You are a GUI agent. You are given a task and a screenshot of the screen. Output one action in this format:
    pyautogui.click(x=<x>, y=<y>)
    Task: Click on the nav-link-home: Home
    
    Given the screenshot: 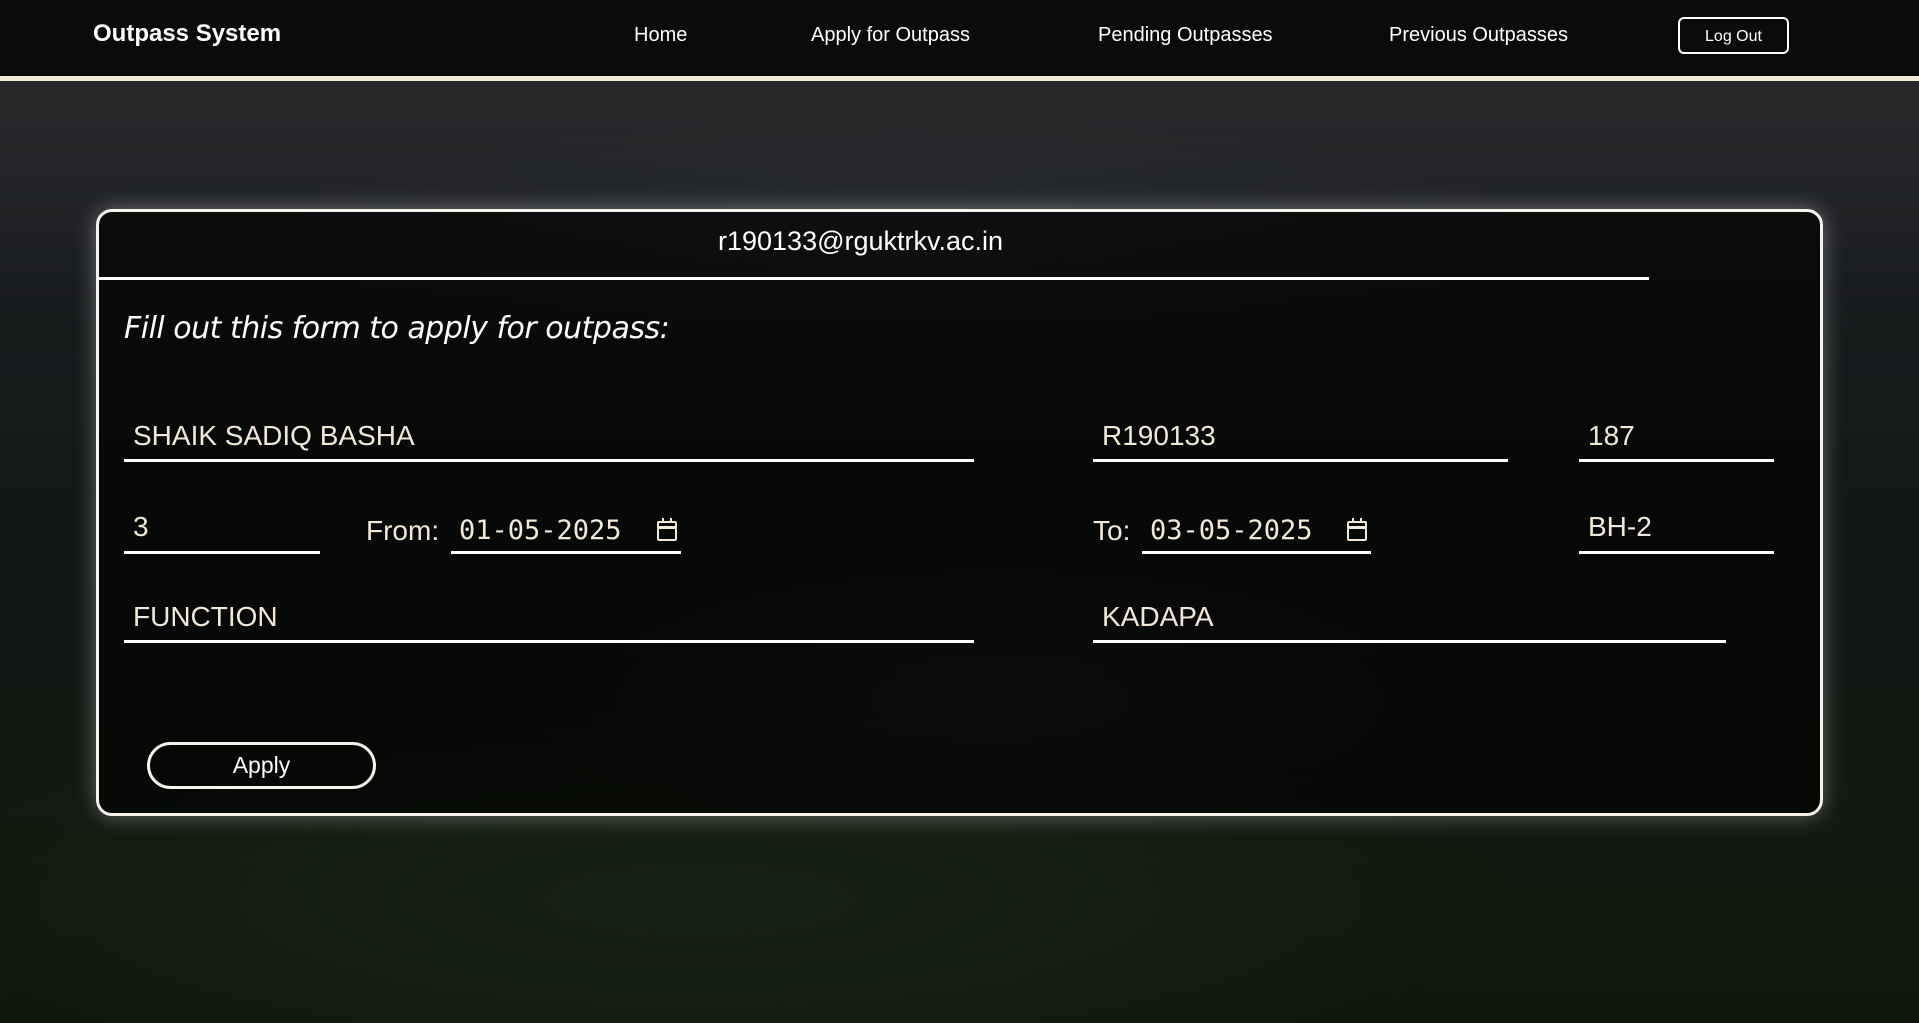 What is the action you would take?
    pyautogui.click(x=660, y=35)
    